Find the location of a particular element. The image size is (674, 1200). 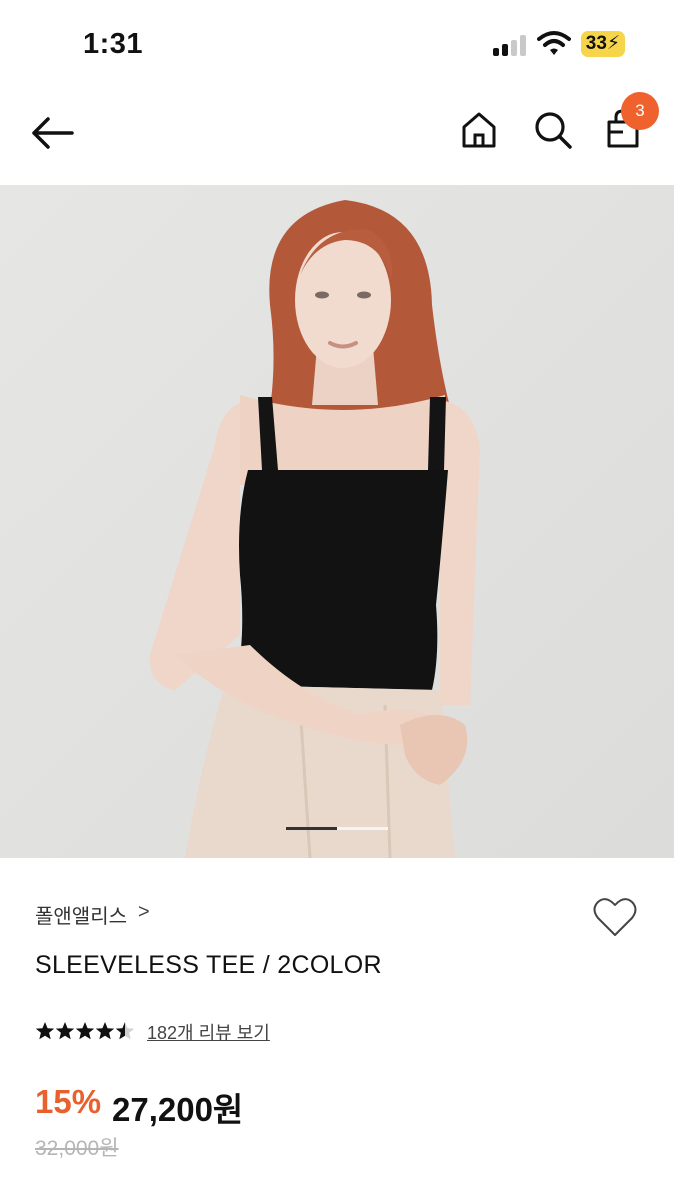

battery-indicator: 33⚡ is located at coordinates (603, 44).